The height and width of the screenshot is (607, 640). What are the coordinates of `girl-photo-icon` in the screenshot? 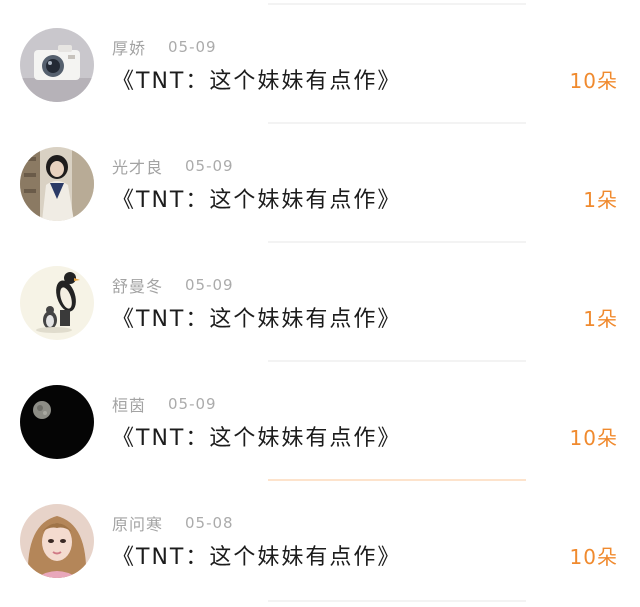 It's located at (57, 184).